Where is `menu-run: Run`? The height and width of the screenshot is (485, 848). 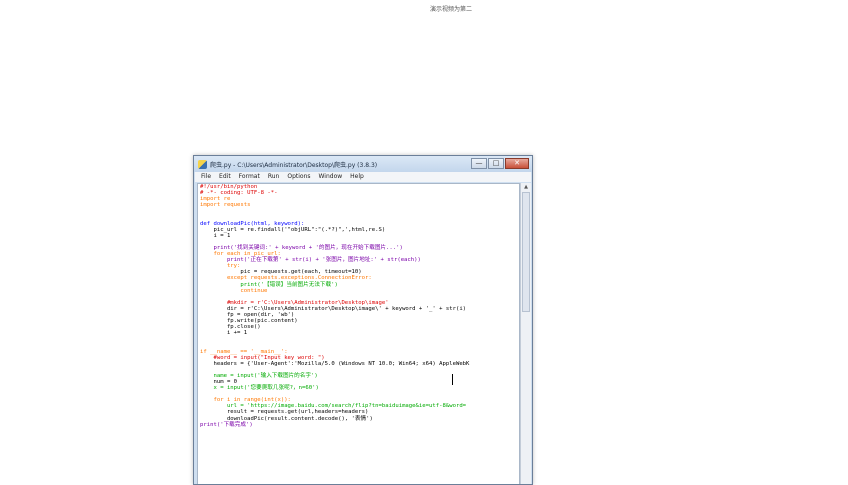 menu-run: Run is located at coordinates (274, 177).